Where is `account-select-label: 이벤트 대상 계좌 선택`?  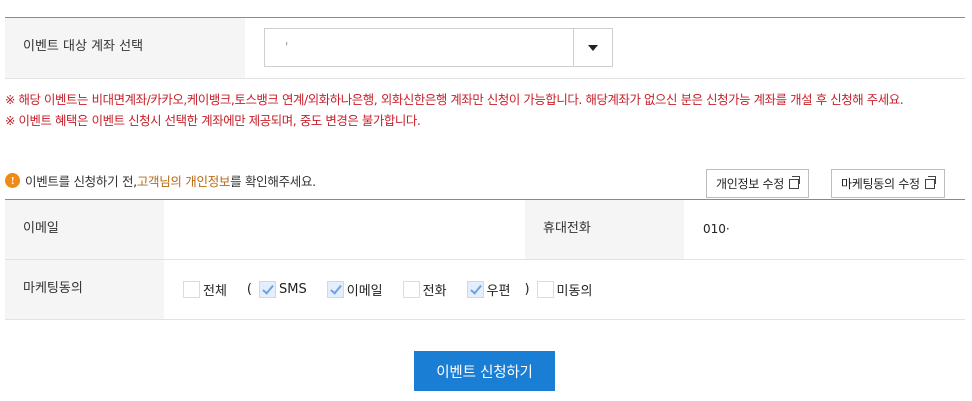 account-select-label: 이벤트 대상 계좌 선택 is located at coordinates (125, 48).